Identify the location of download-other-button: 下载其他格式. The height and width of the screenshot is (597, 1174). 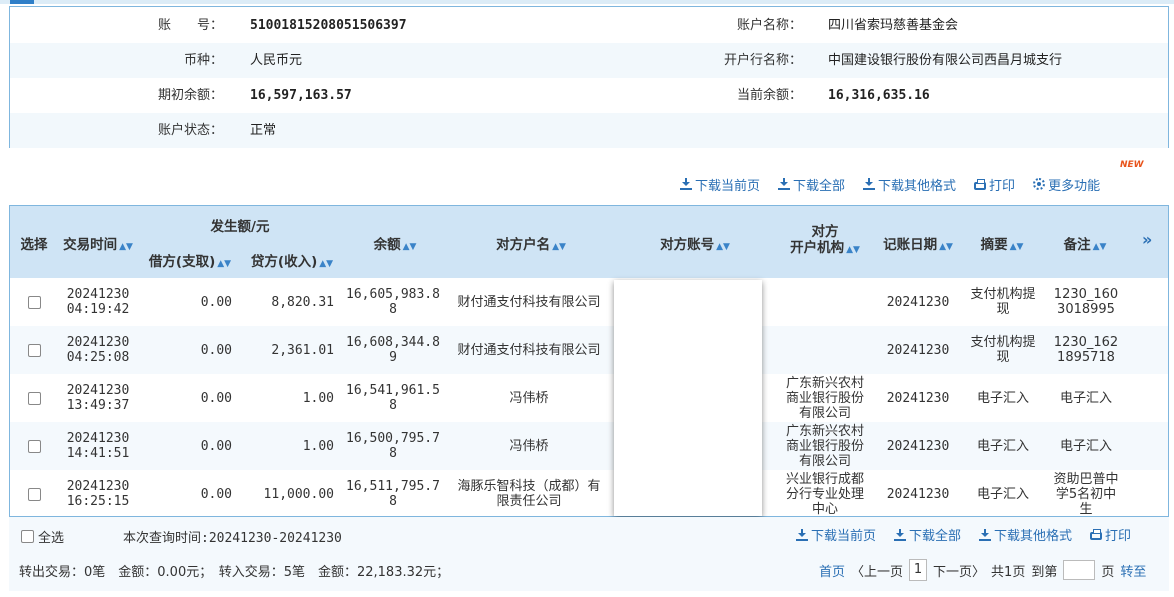
(909, 184).